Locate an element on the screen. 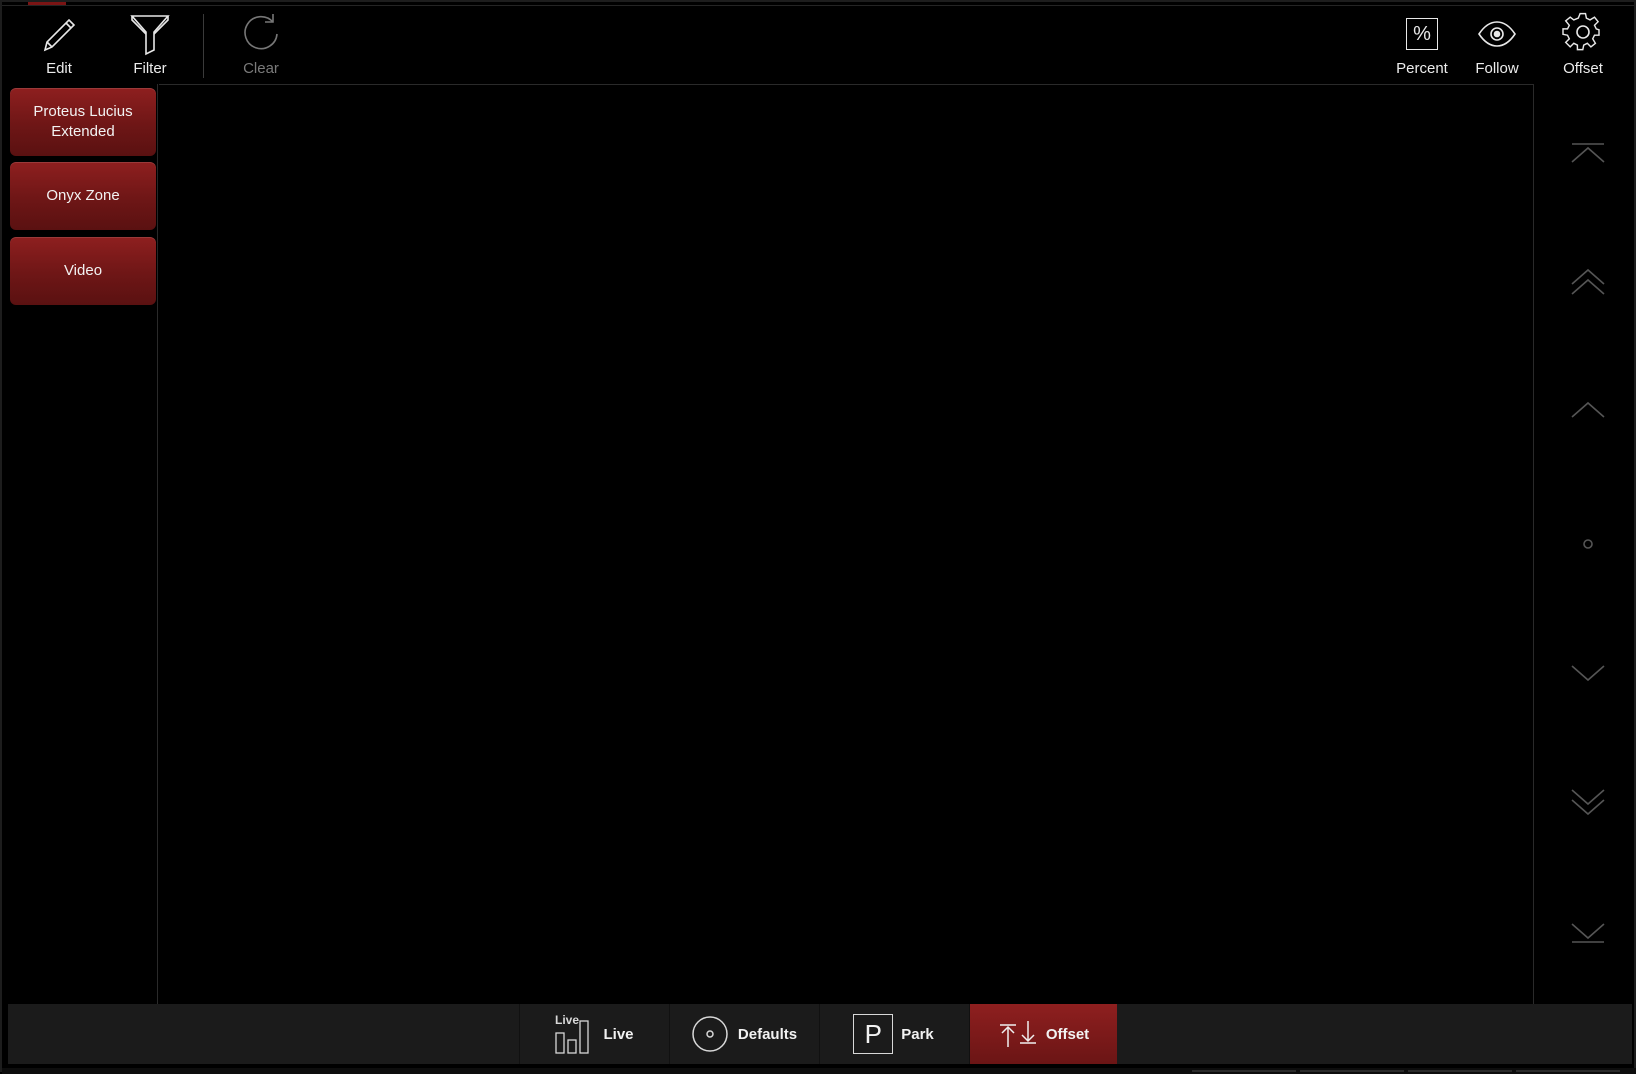  page-up-button is located at coordinates (1588, 282).